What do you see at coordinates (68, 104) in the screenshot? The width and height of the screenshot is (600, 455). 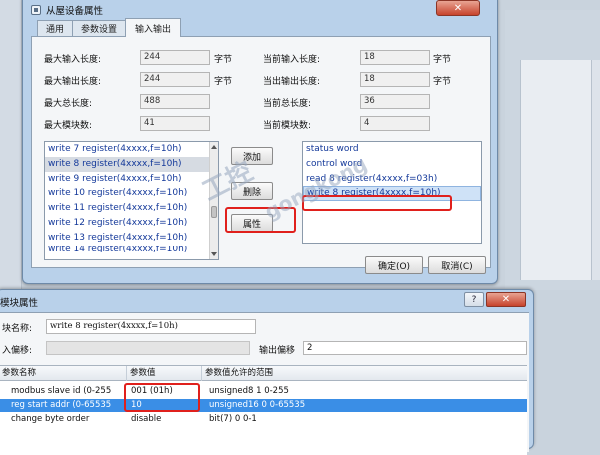 I see `max-total-length-label: 最大总长度:` at bounding box center [68, 104].